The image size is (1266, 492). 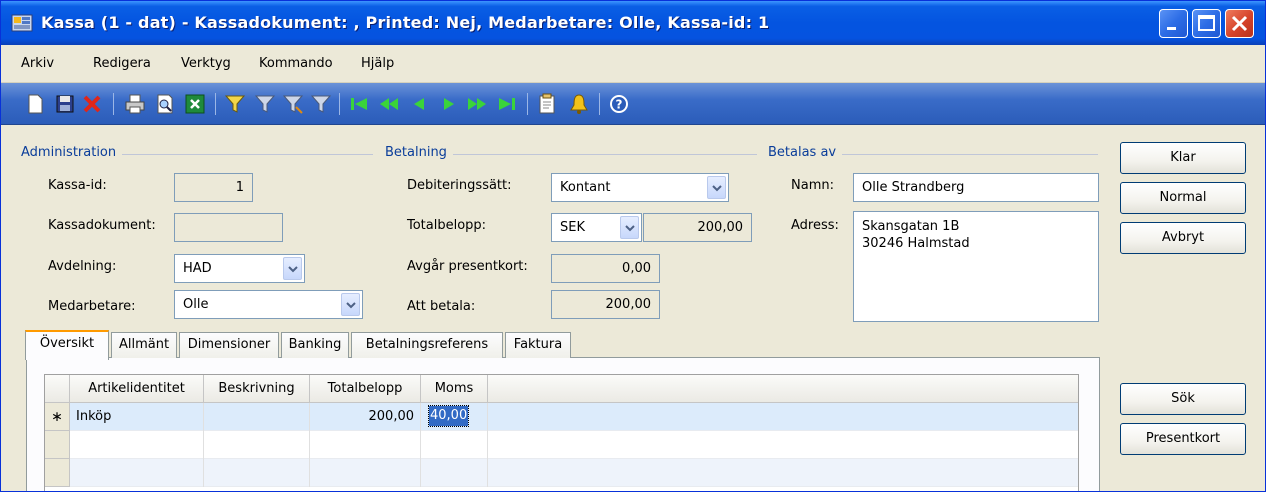 What do you see at coordinates (315, 345) in the screenshot?
I see `tab-banking: Banking` at bounding box center [315, 345].